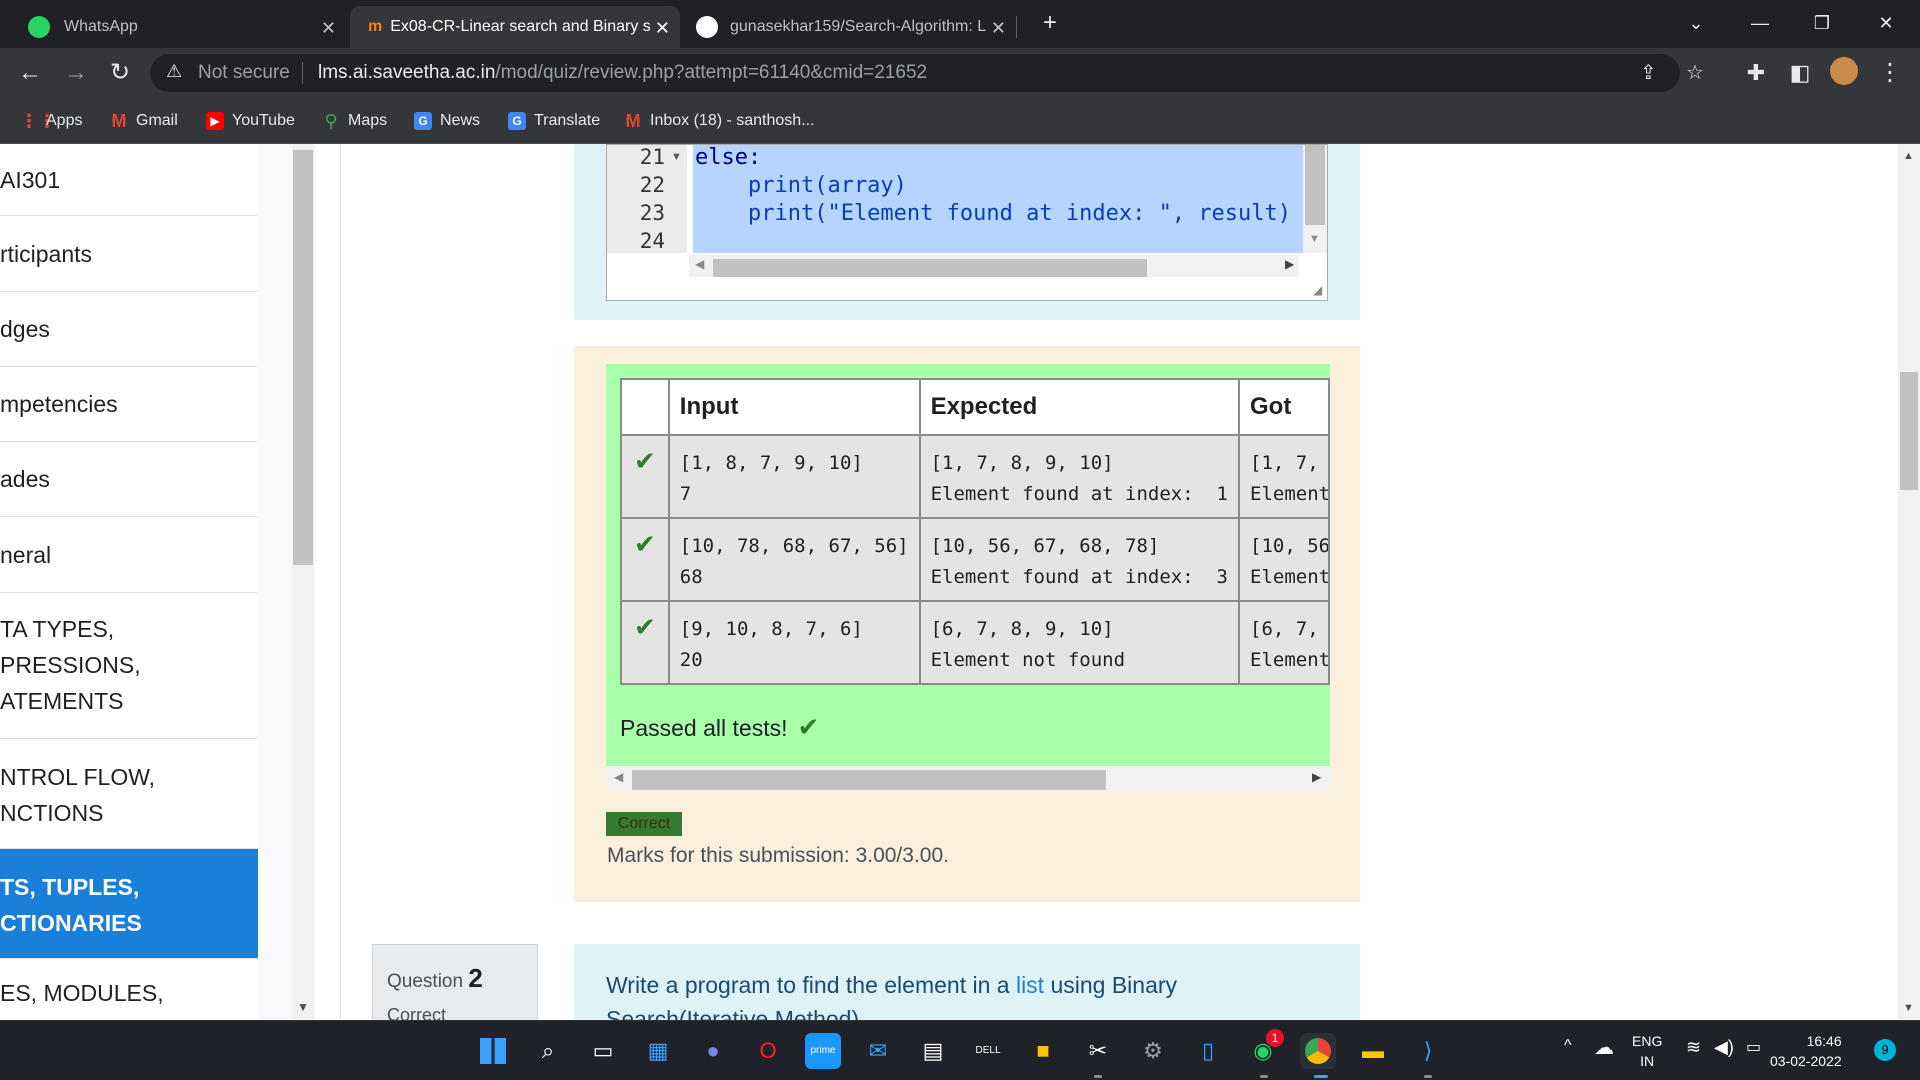 Image resolution: width=1920 pixels, height=1080 pixels. I want to click on language-indicator: ENG IN, so click(1647, 1051).